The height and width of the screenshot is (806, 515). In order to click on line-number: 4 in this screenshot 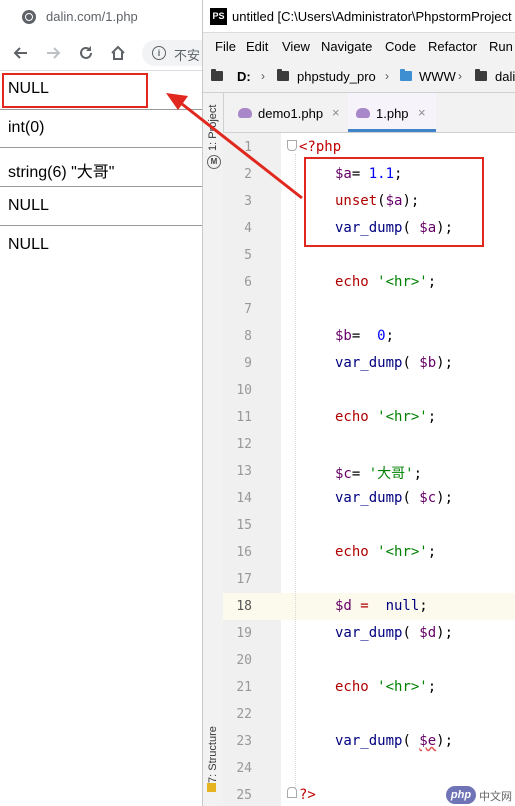, I will do `click(248, 228)`.